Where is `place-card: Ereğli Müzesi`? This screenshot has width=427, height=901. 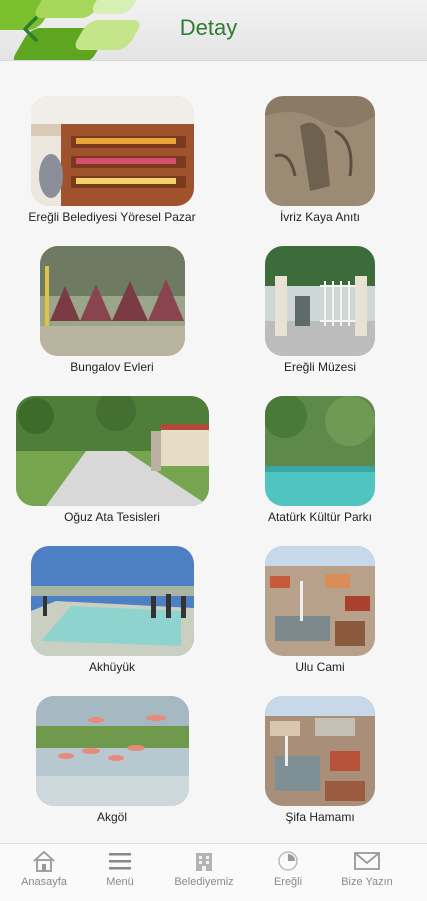 place-card: Ereğli Müzesi is located at coordinates (320, 310).